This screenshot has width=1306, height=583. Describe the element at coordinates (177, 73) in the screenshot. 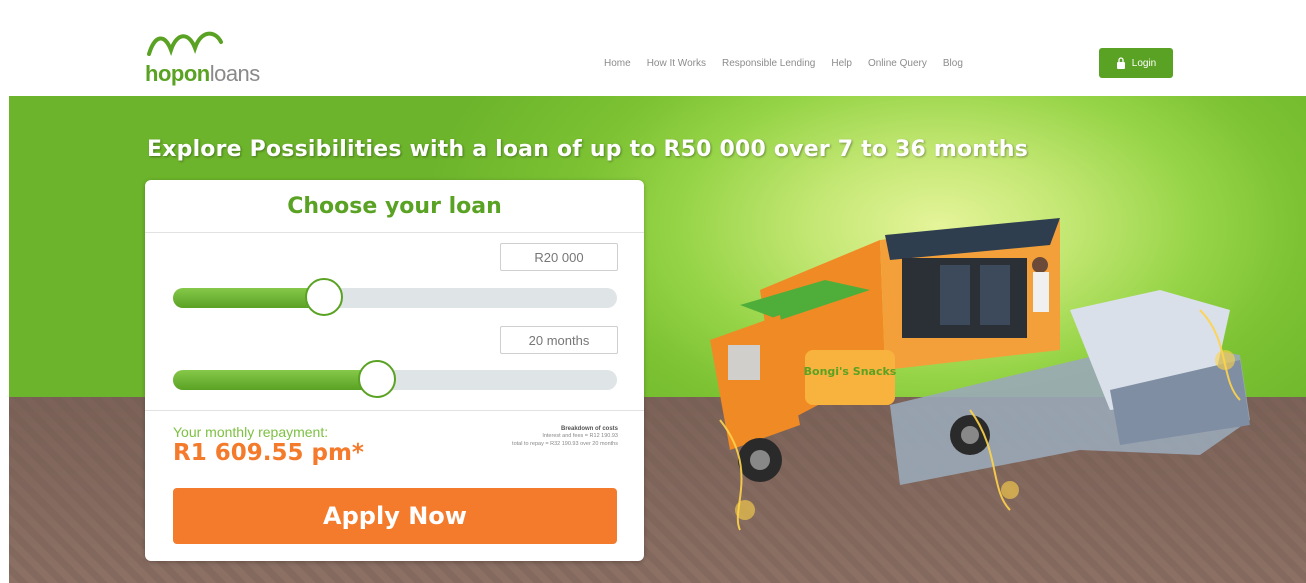

I see `logo-text-strong: hopon` at that location.